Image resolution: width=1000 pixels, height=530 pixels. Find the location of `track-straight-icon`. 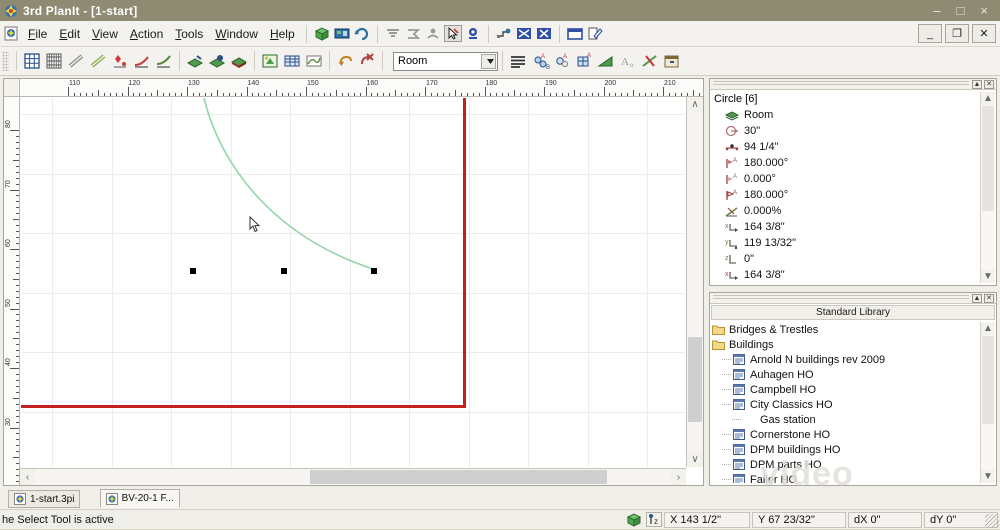

track-straight-icon is located at coordinates (76, 61).